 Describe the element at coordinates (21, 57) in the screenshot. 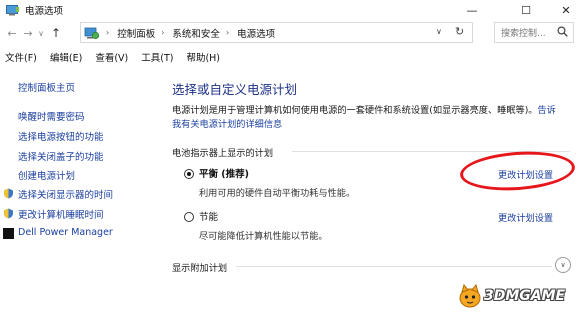

I see `menu-file: 文件(F)` at that location.